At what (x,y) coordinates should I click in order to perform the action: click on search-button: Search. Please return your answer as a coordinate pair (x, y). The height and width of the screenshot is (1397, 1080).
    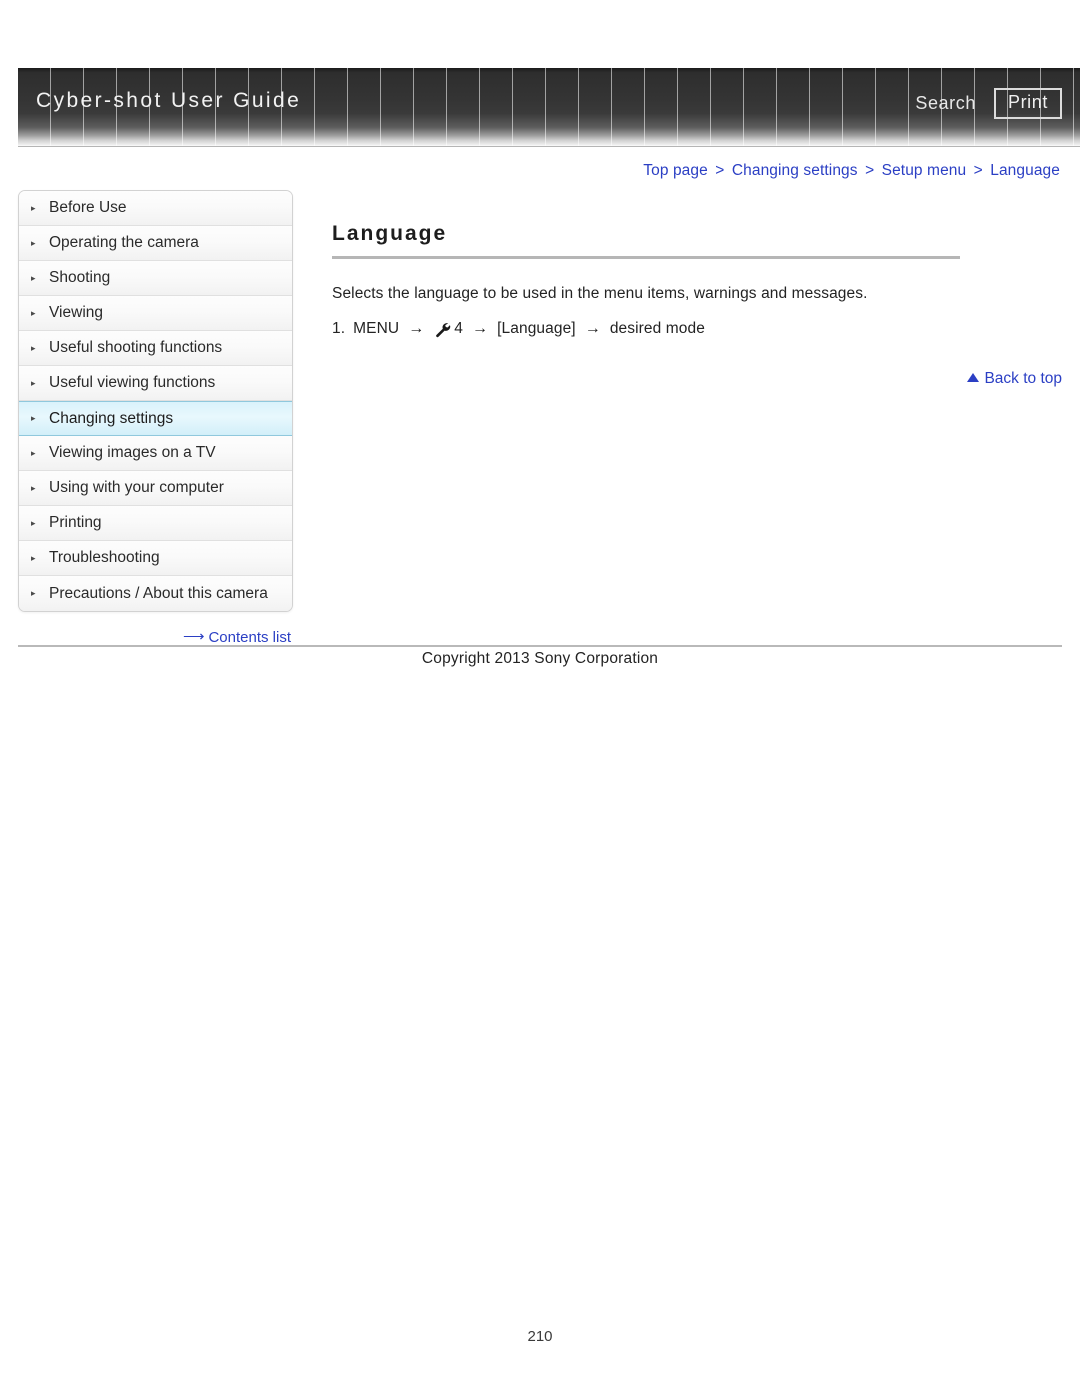
    Looking at the image, I should click on (945, 103).